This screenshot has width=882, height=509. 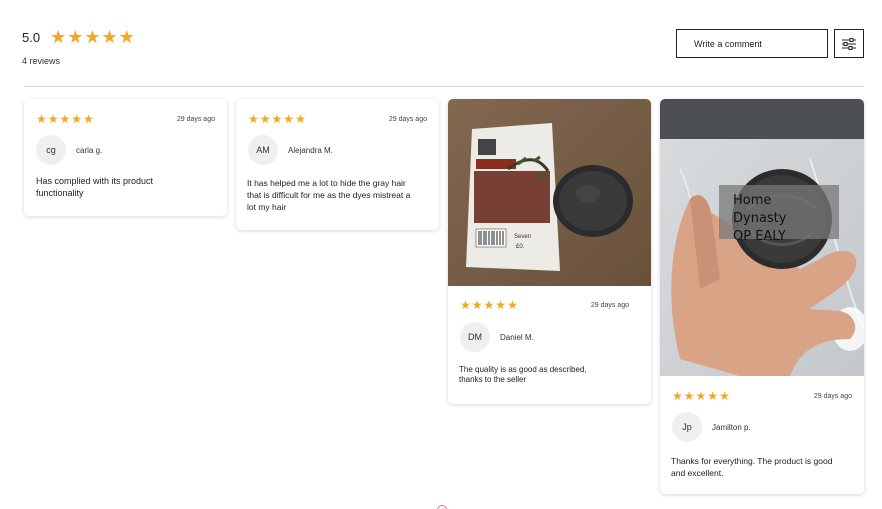 I want to click on overlay-line-2: OP EALY, so click(x=759, y=236).